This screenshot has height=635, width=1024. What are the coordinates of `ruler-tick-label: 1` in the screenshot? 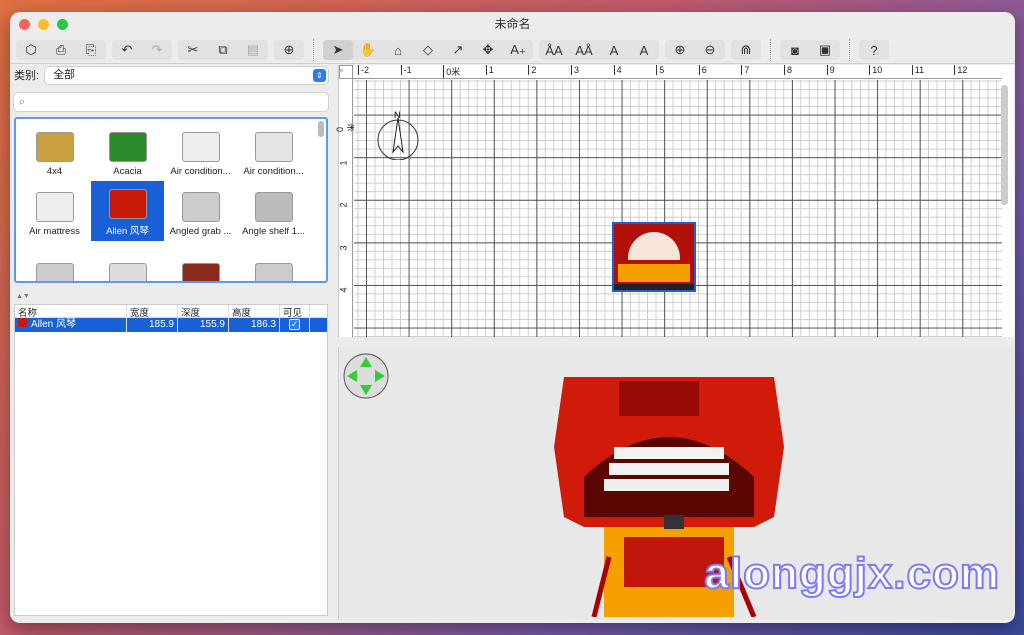 It's located at (343, 163).